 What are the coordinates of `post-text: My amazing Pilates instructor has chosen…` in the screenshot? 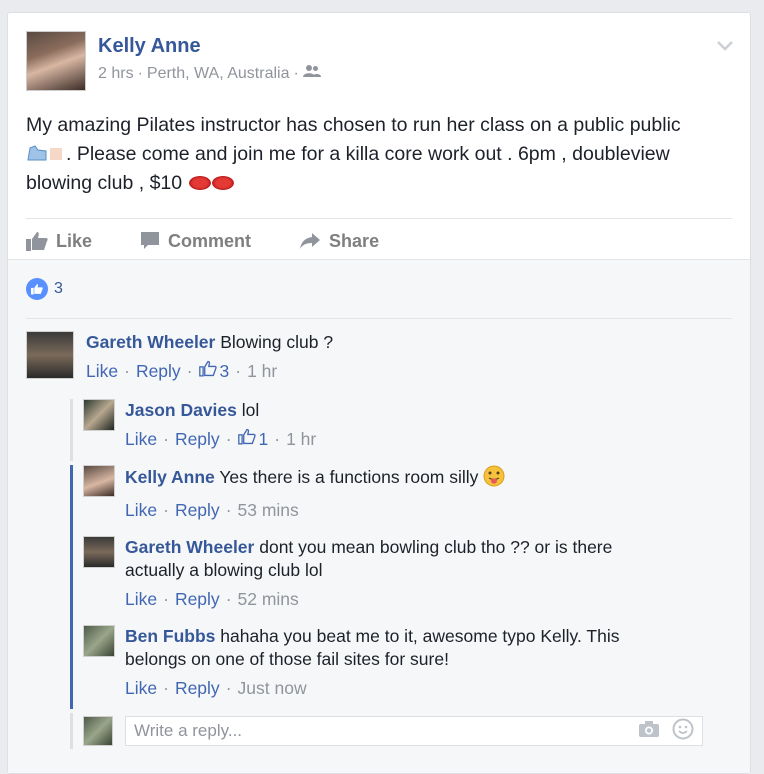 It's located at (353, 154).